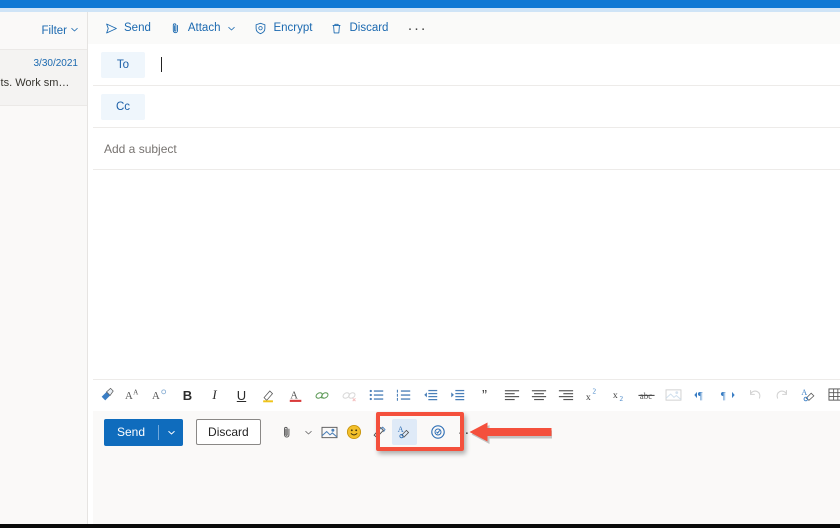 The image size is (840, 528). I want to click on compose-action-bar: Send Discard A ···, so click(466, 432).